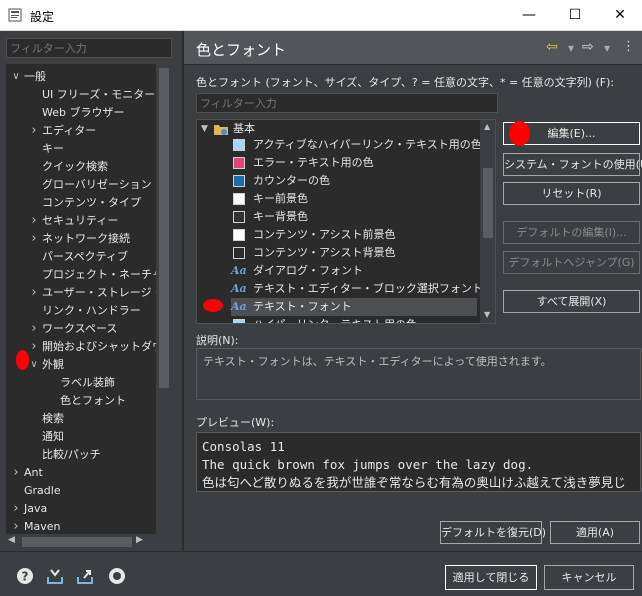  What do you see at coordinates (99, 94) in the screenshot?
I see `tree-item-label: UI フリーズ・モニター` at bounding box center [99, 94].